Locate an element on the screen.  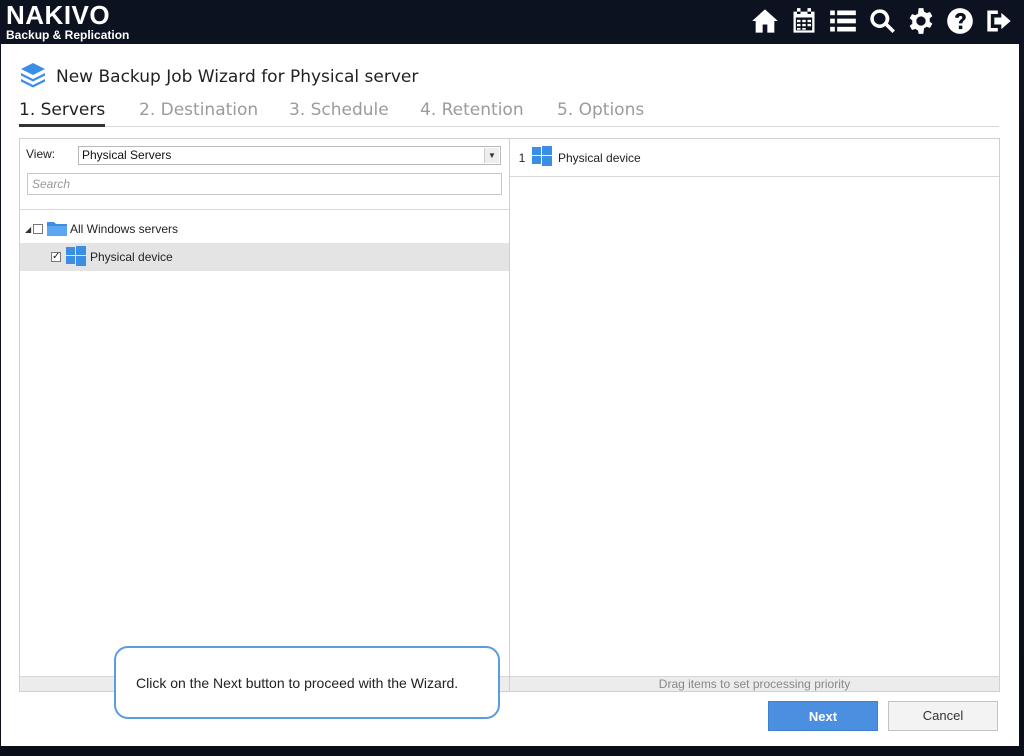
step-retention: 4. Retention is located at coordinates (472, 112).